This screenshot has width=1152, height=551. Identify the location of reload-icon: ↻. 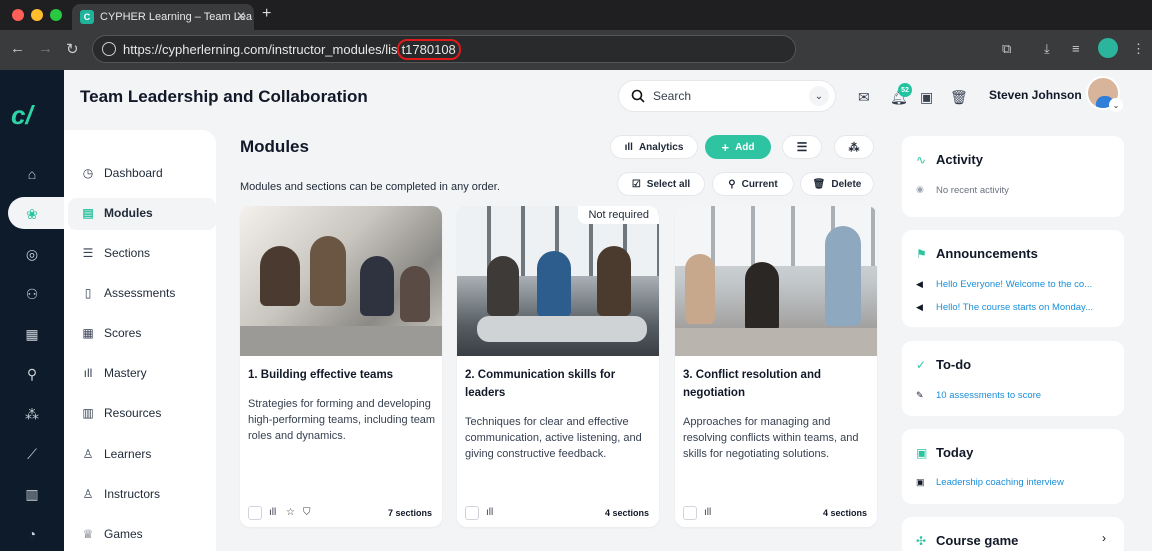
(72, 49).